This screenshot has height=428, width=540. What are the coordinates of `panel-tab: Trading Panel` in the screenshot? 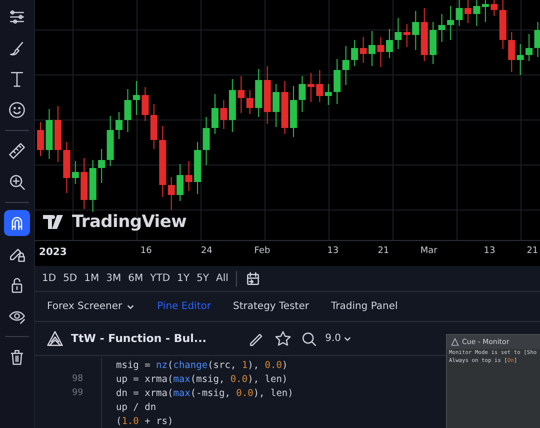 It's located at (364, 306).